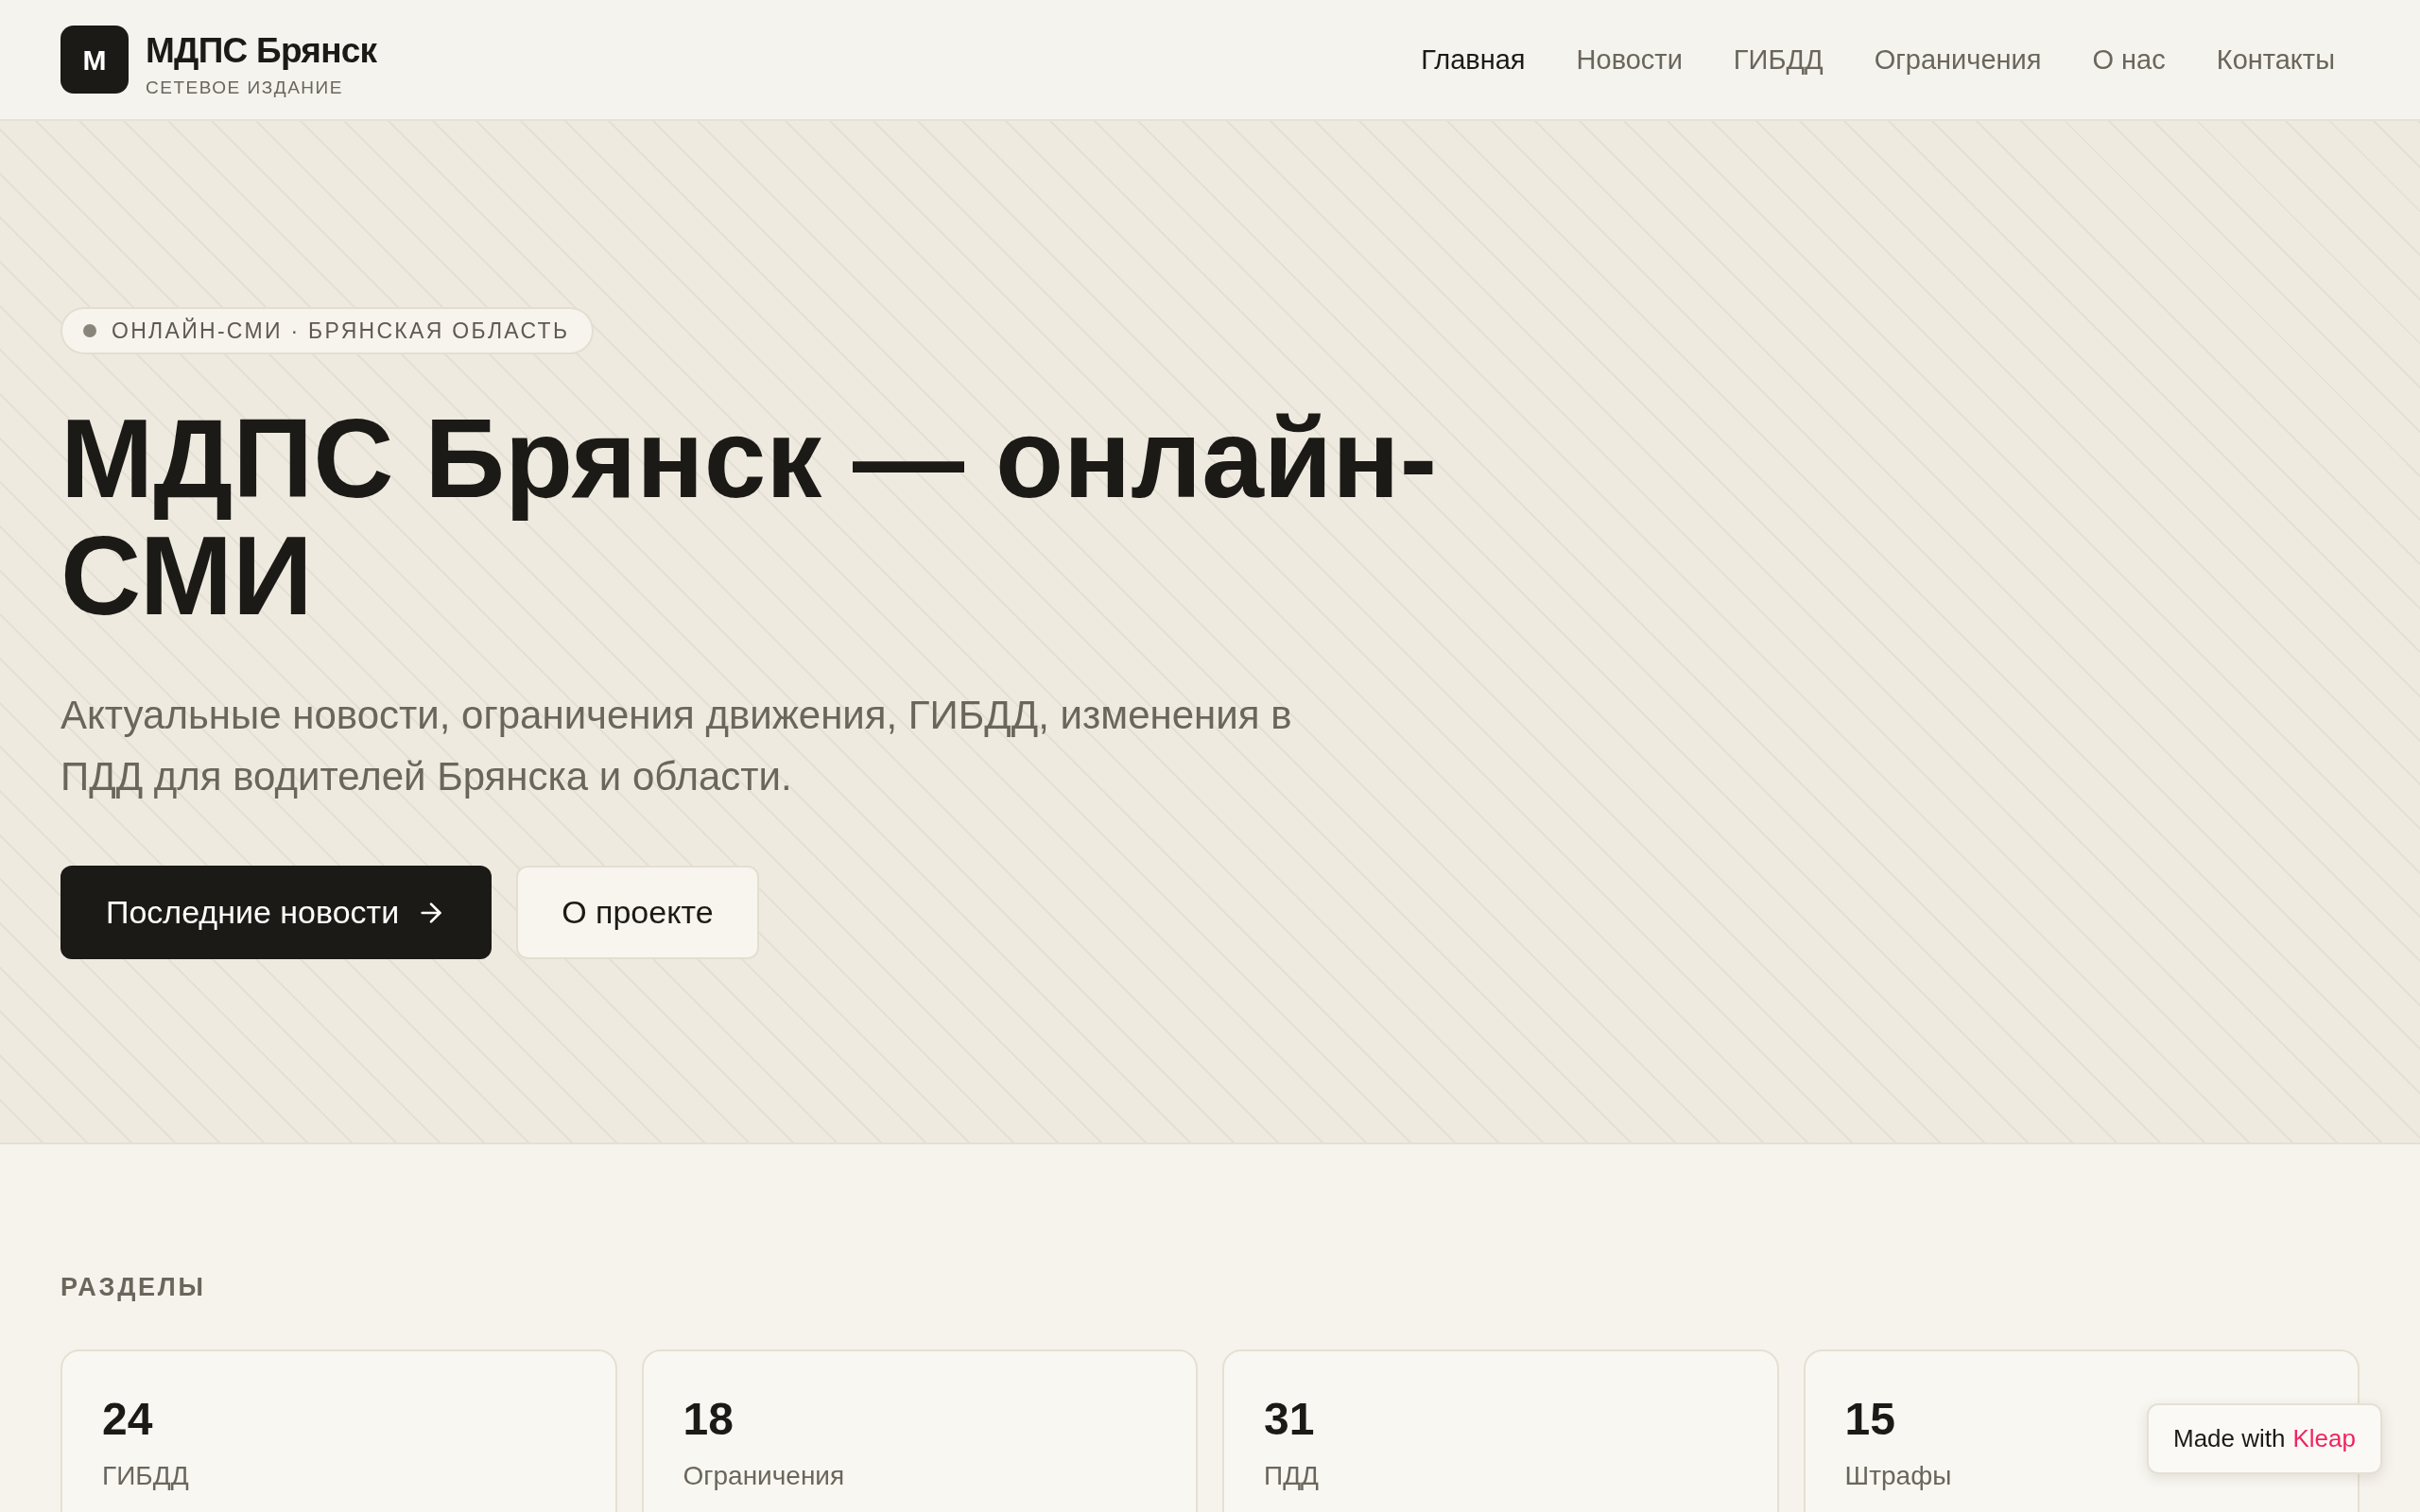  I want to click on section-label: ПДД, so click(1292, 1476).